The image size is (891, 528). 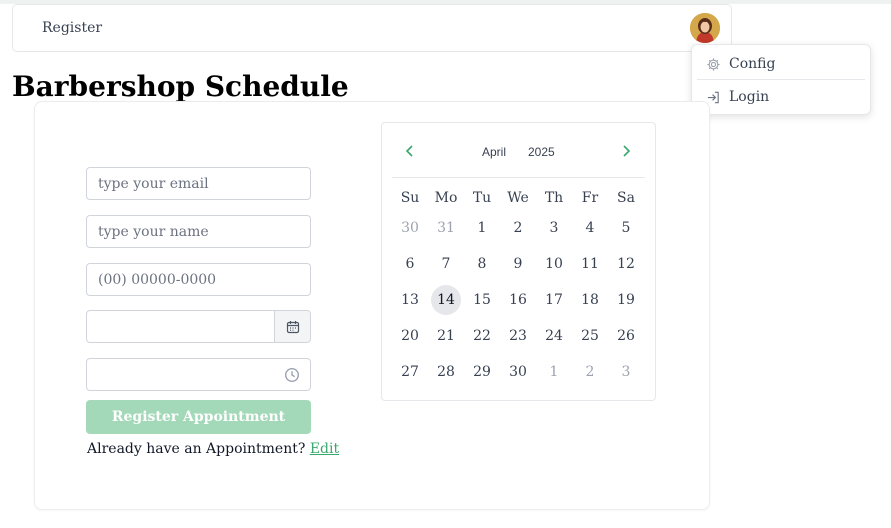 I want to click on calendar-day: 28, so click(x=446, y=372).